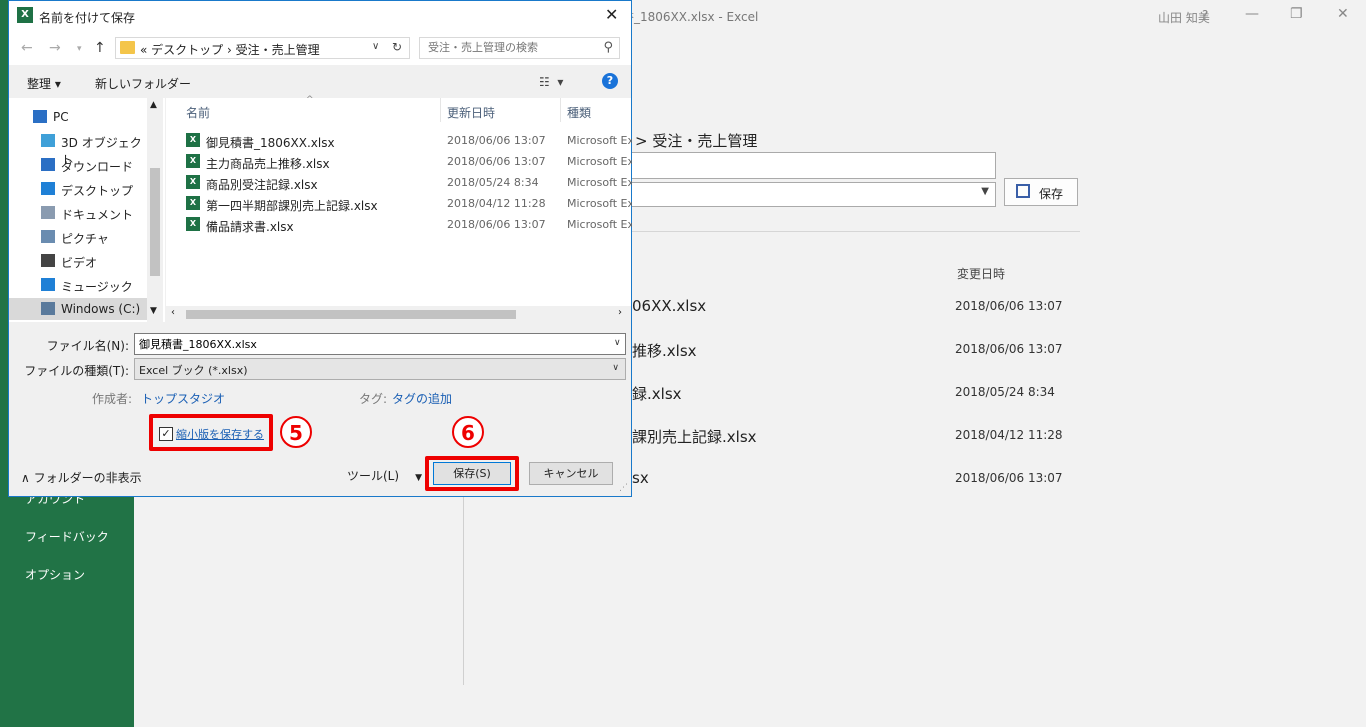 The image size is (1366, 727). I want to click on up-arrow-icon: ↑, so click(100, 48).